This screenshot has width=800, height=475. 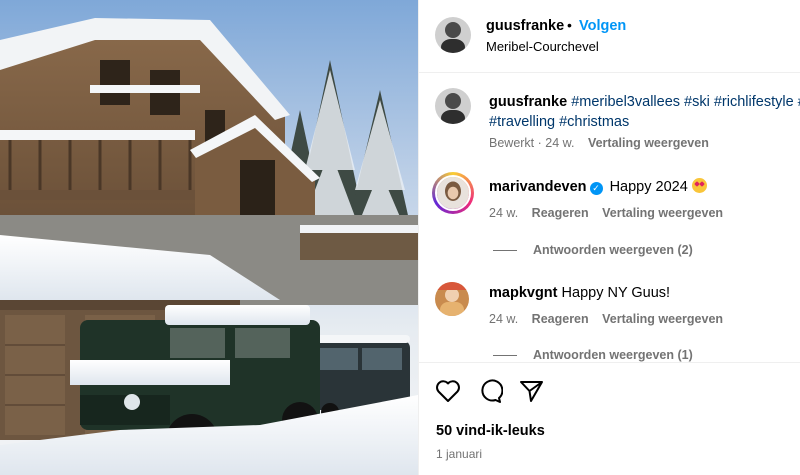 I want to click on comment-text: Happy NY Guus!, so click(x=616, y=293).